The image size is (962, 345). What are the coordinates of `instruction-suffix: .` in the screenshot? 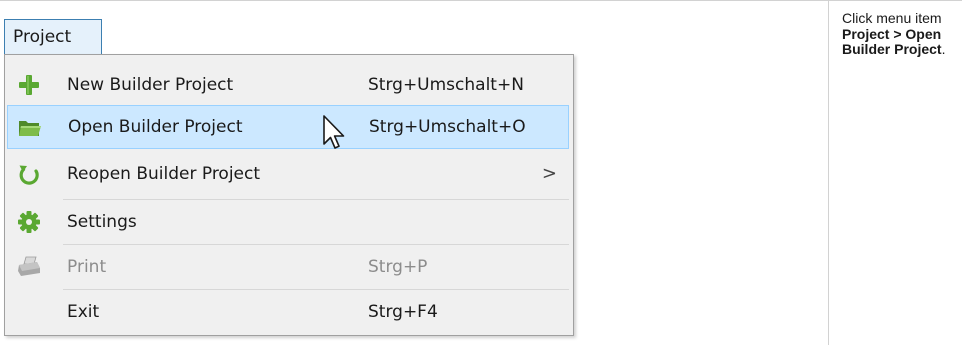 It's located at (943, 49).